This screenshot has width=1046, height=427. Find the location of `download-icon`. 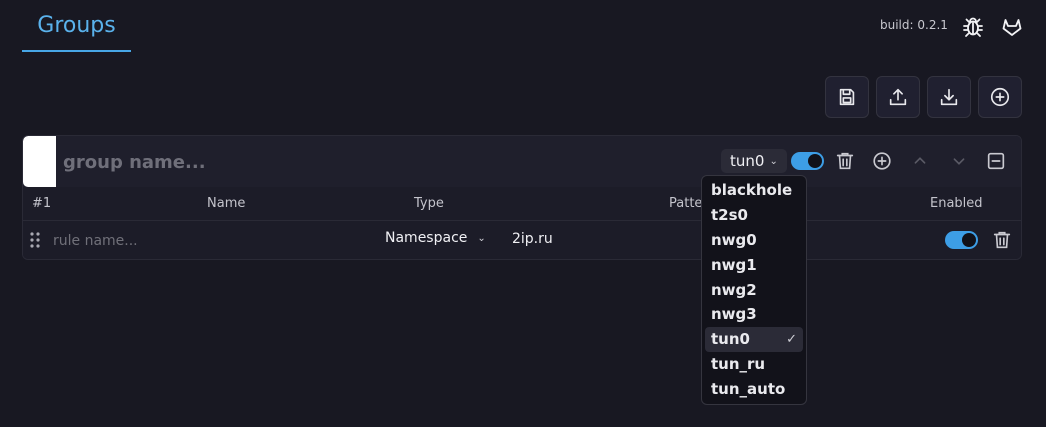

download-icon is located at coordinates (949, 97).